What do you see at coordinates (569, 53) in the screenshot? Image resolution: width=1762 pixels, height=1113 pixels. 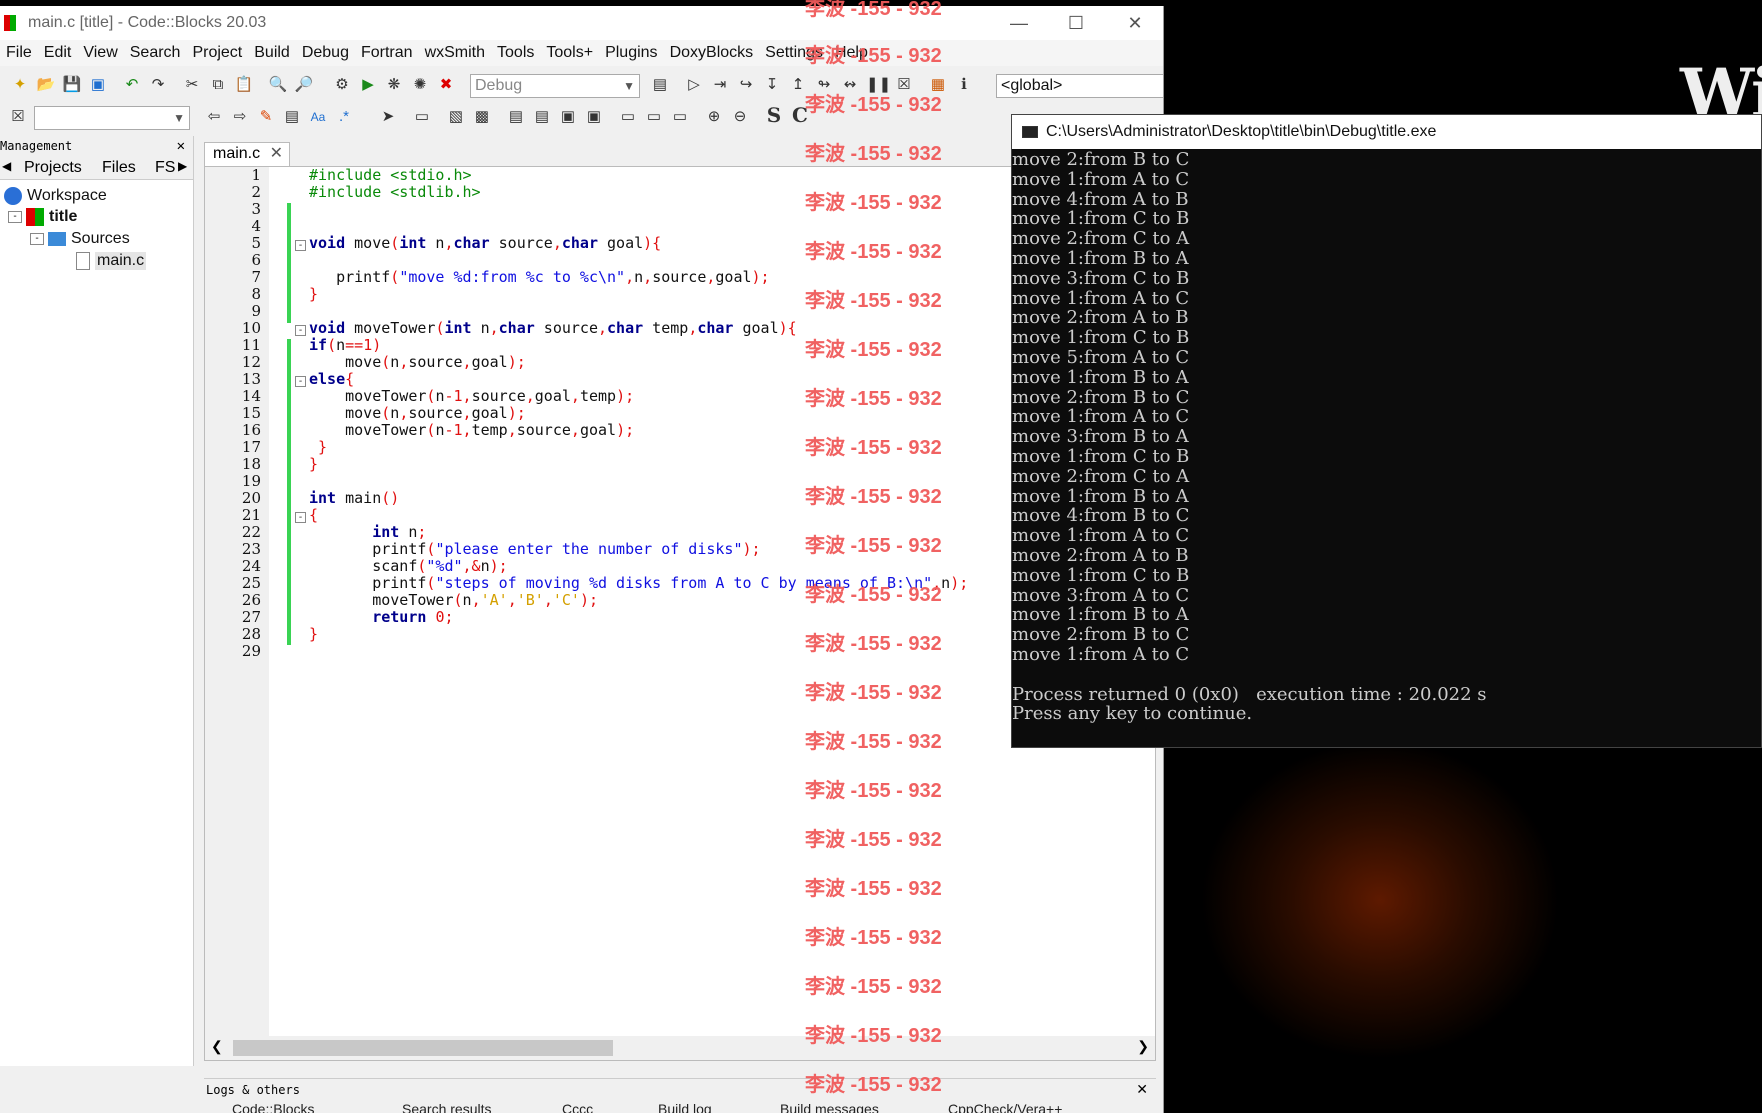 I see `menu-tools-plus: Tools+` at bounding box center [569, 53].